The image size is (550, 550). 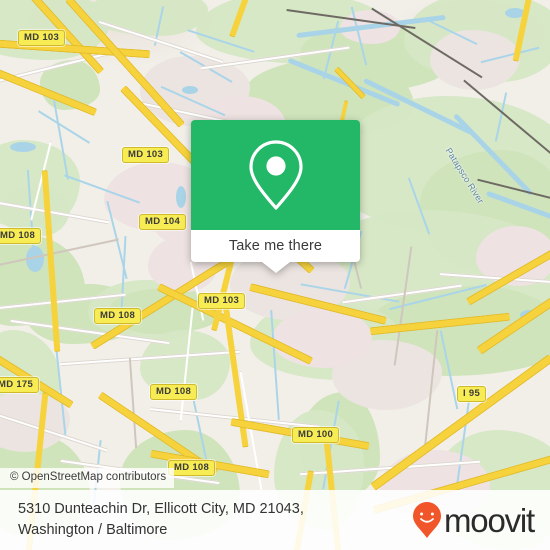 What do you see at coordinates (472, 394) in the screenshot?
I see `road-shield-i95: I 95` at bounding box center [472, 394].